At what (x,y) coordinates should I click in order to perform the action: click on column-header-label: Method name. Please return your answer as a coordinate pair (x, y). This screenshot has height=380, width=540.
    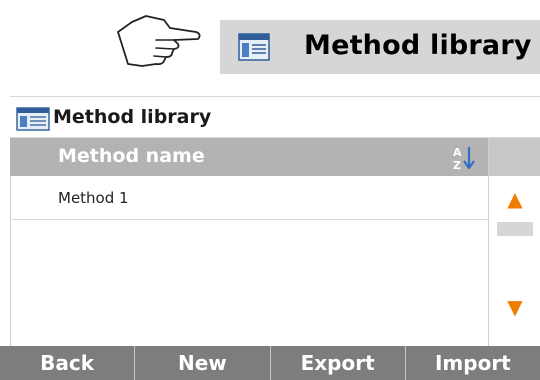
    Looking at the image, I should click on (131, 156).